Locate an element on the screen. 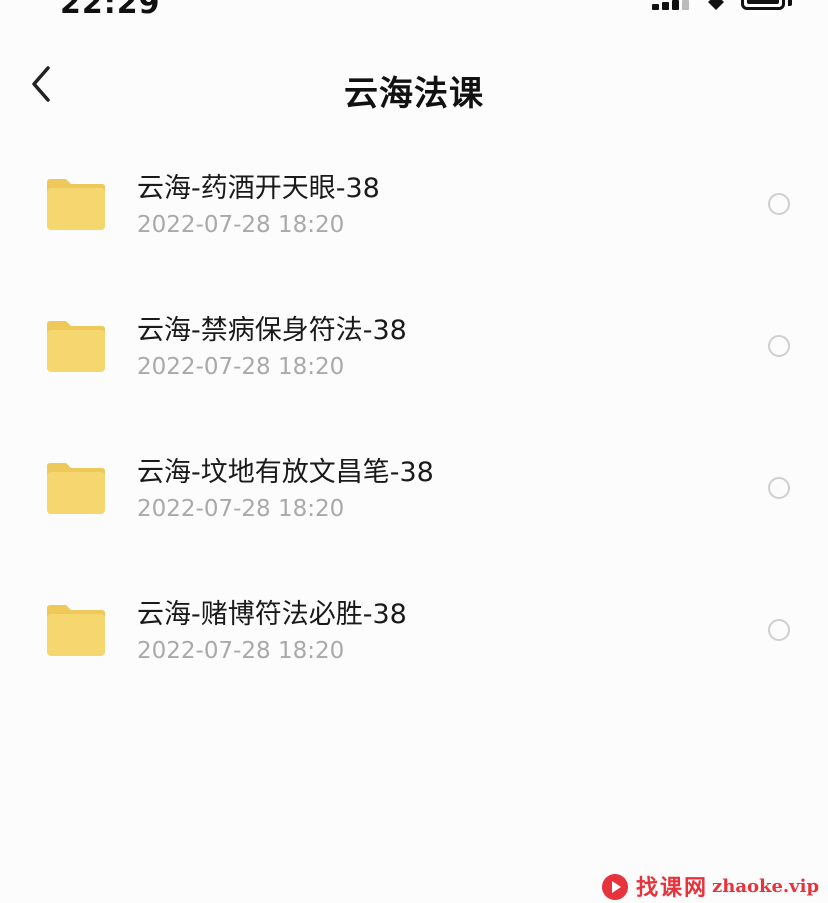 This screenshot has width=828, height=903. status-bar: 22:29 is located at coordinates (414, 12).